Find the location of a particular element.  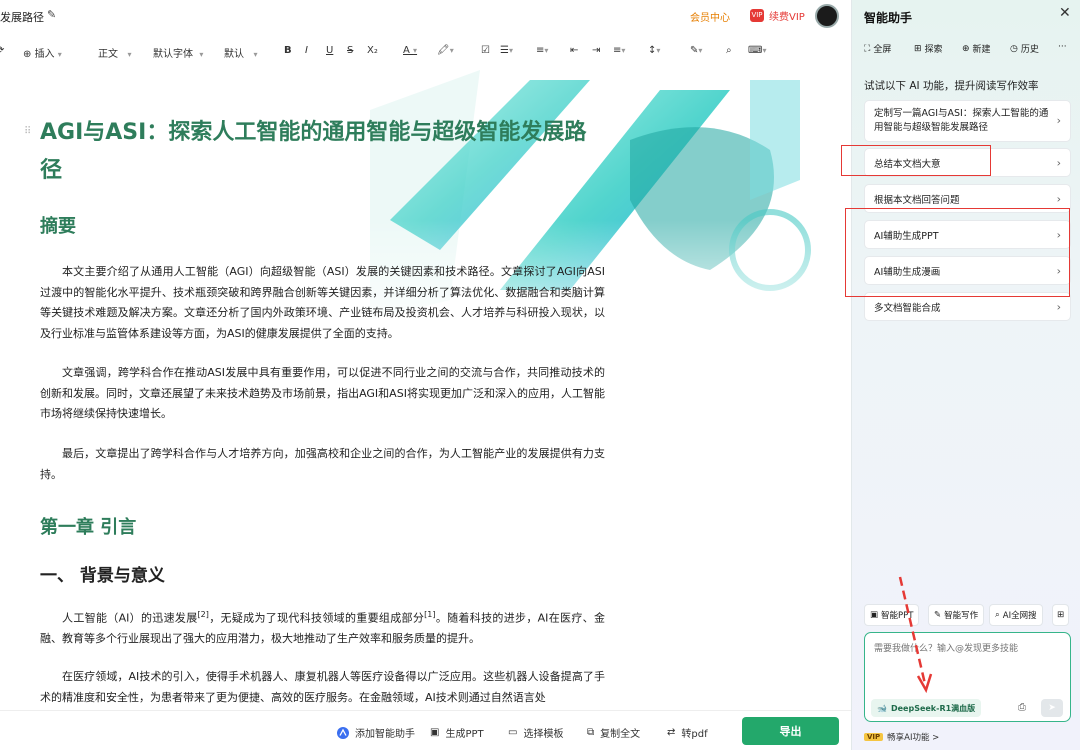

card-custom-write: 定制写一篇AGI与ASI：探索人工智能的通用智能与超级智能发展路径 › is located at coordinates (967, 121).